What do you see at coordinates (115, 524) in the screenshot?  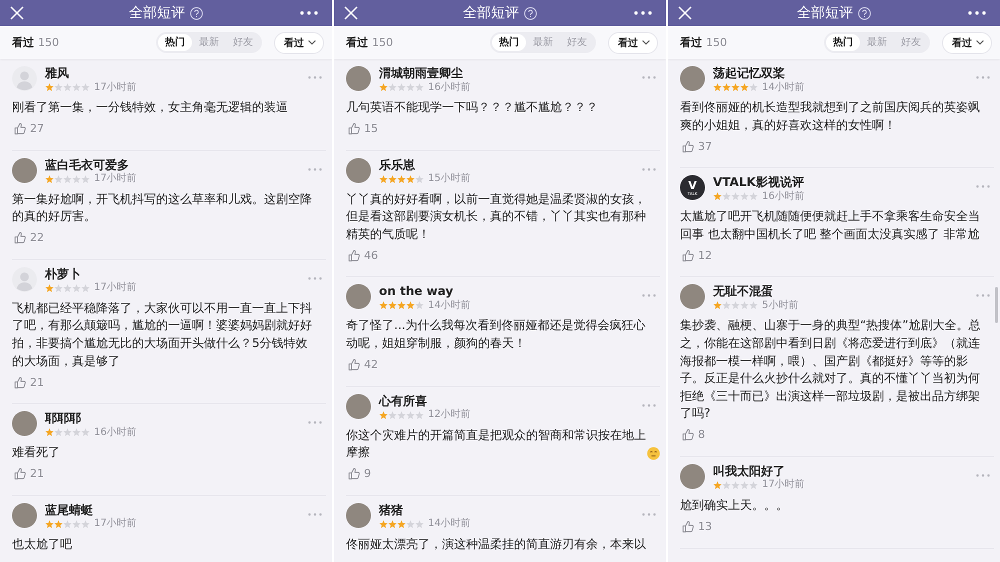 I see `comment-time: 17小时前` at bounding box center [115, 524].